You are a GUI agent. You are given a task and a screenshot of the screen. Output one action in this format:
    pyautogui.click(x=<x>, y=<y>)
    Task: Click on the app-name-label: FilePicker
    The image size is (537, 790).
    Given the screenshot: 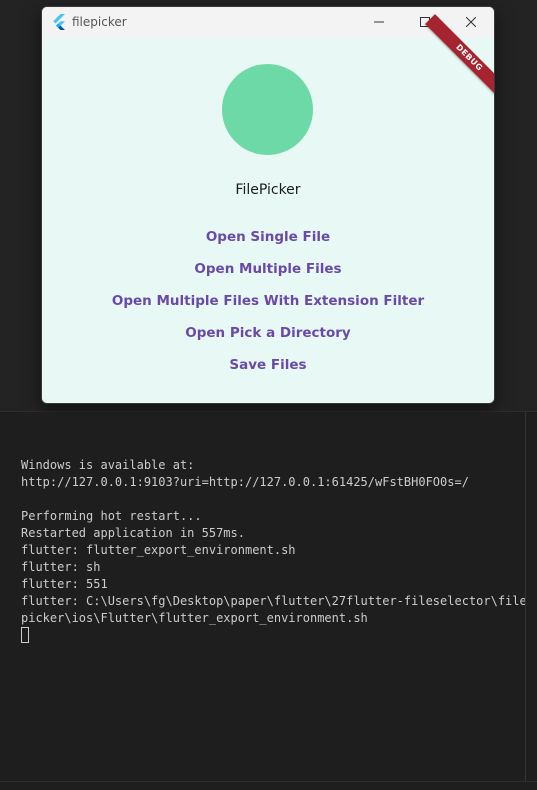 What is the action you would take?
    pyautogui.click(x=268, y=190)
    